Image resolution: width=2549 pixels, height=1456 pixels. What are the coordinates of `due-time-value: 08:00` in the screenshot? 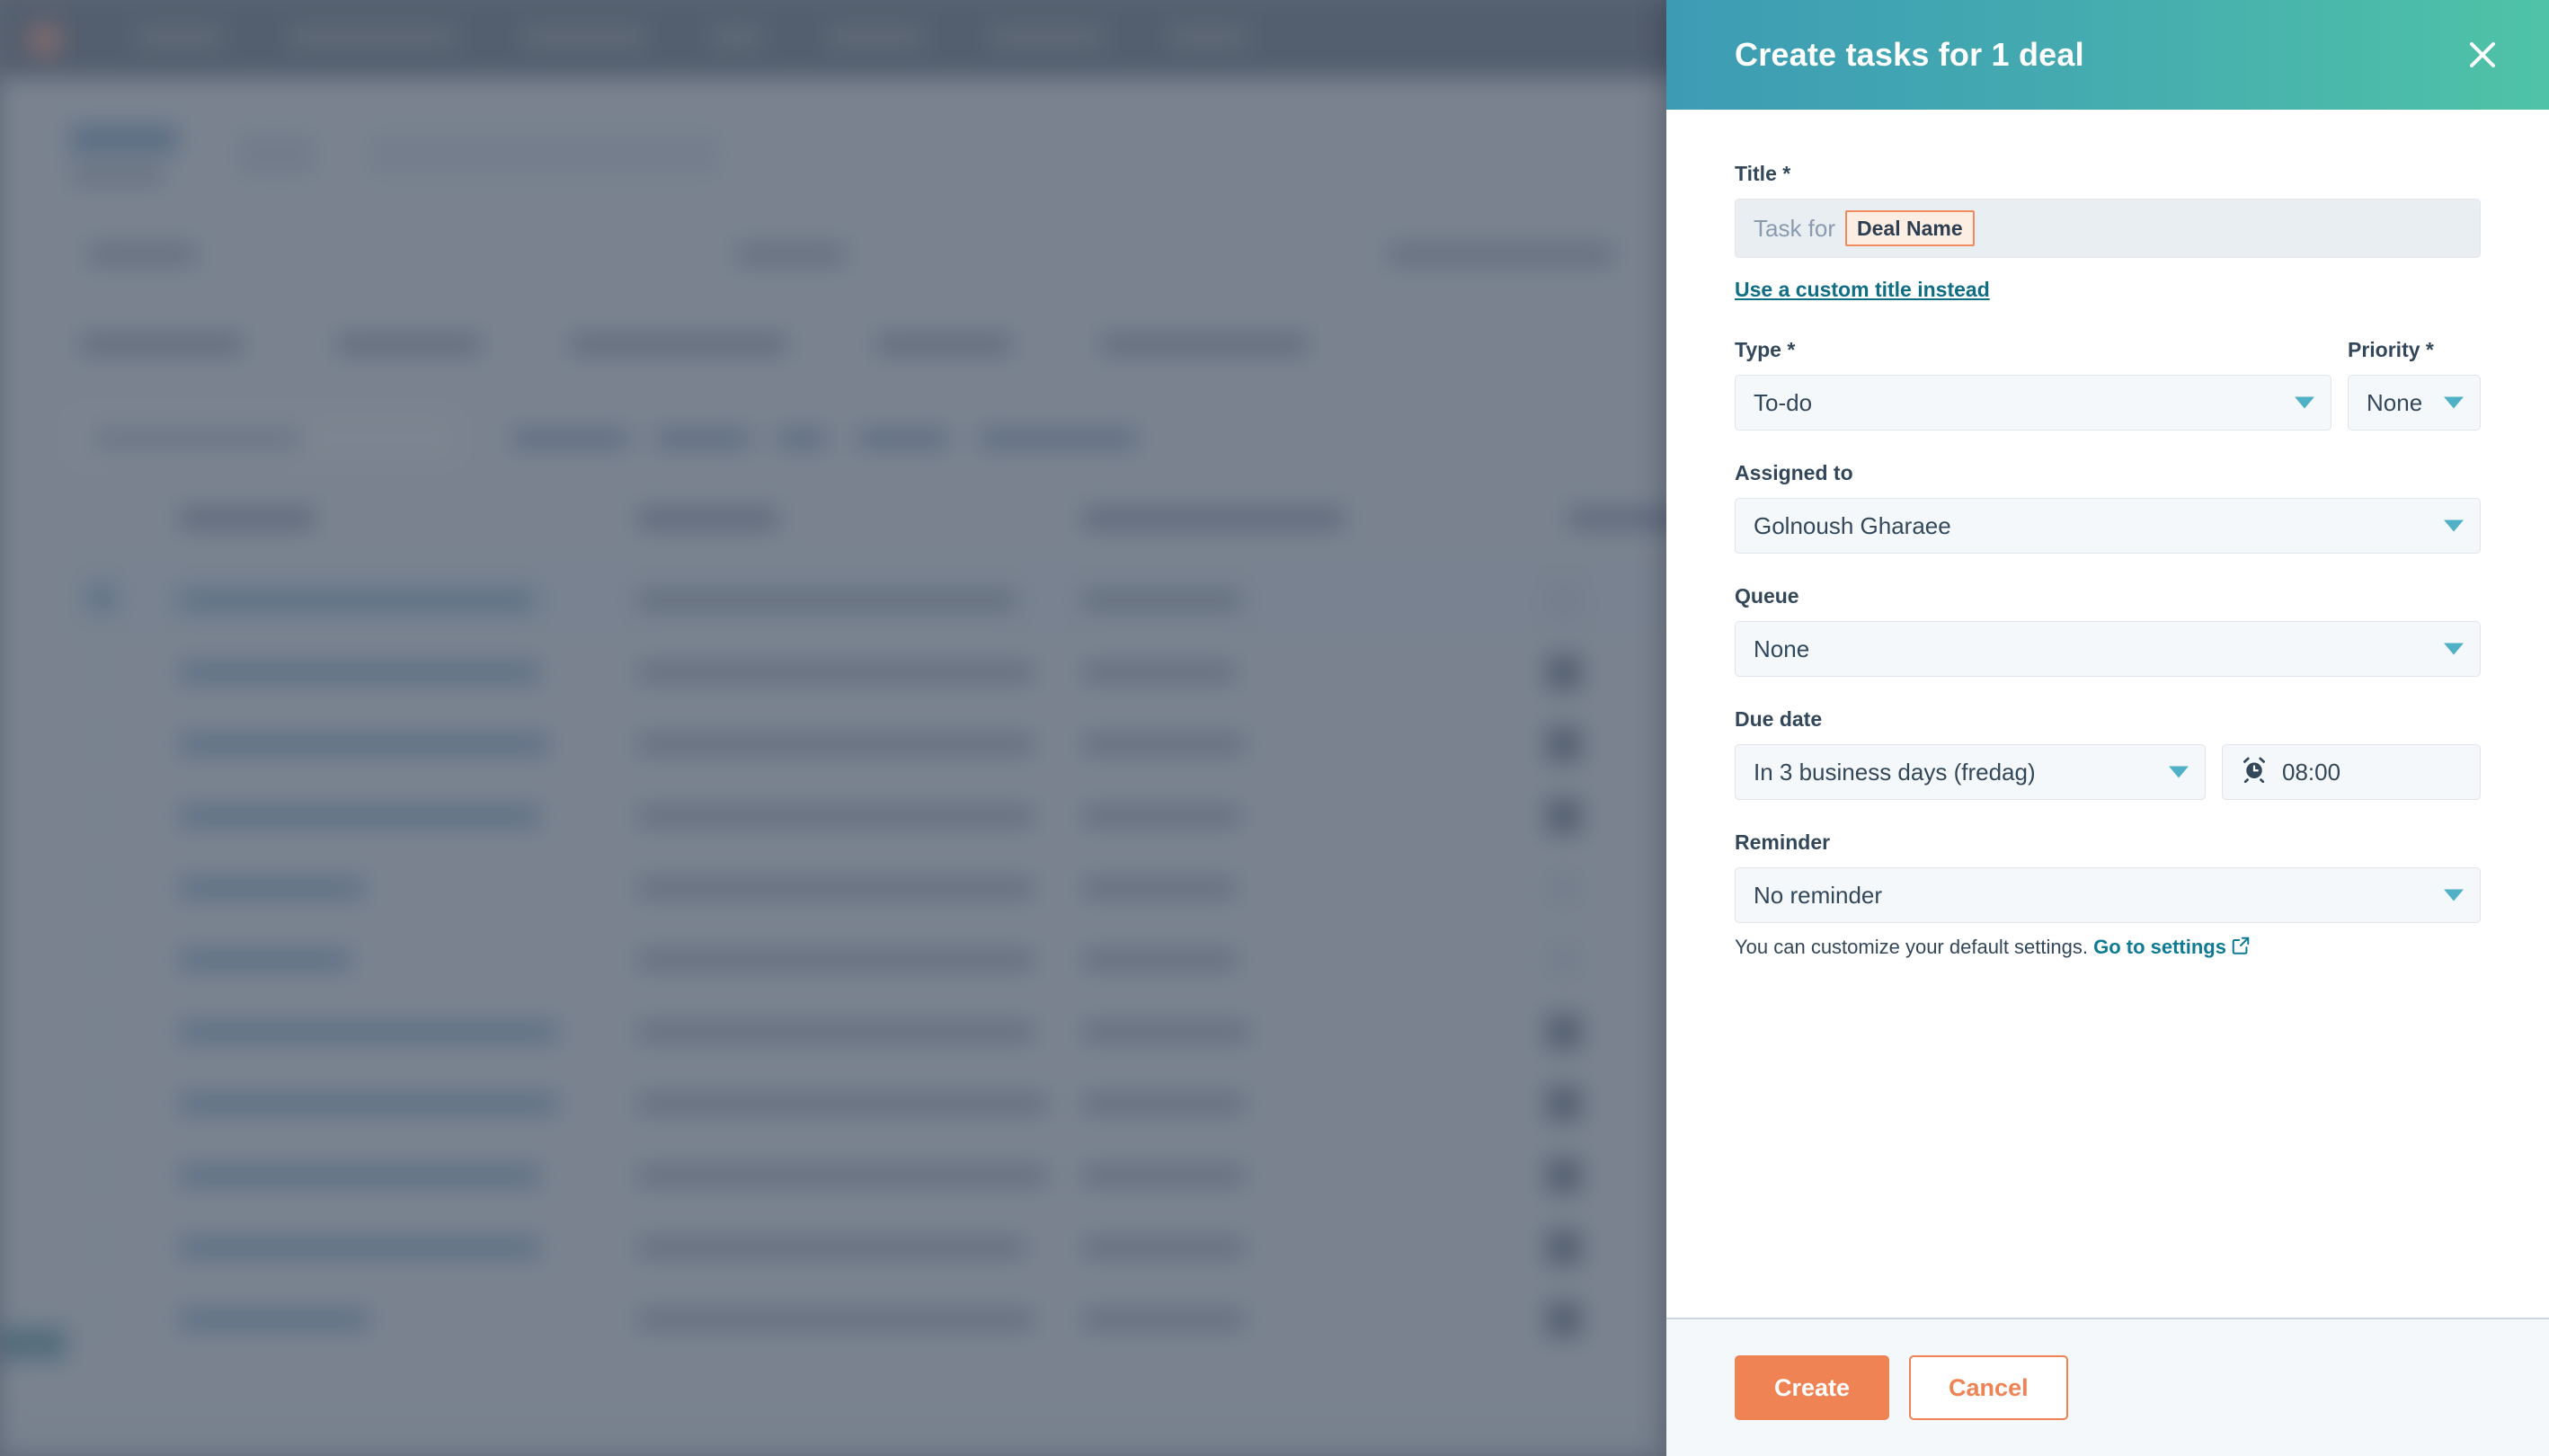 It's located at (2311, 772).